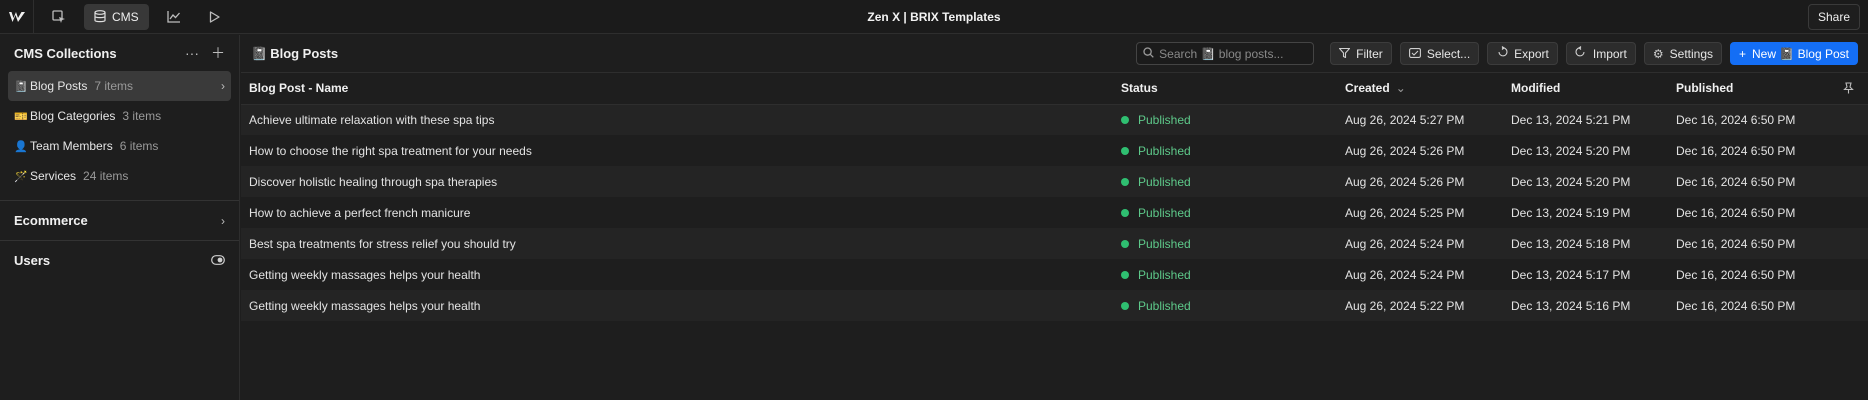 Image resolution: width=1868 pixels, height=400 pixels. Describe the element at coordinates (1502, 53) in the screenshot. I see `export-icon` at that location.